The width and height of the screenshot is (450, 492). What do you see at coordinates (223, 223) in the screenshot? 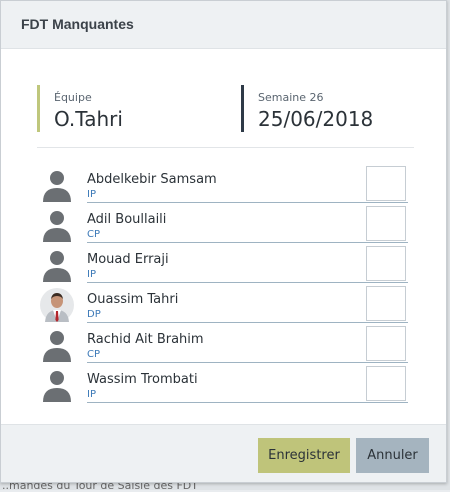
I see `list-item: Adil Boullaili CP` at bounding box center [223, 223].